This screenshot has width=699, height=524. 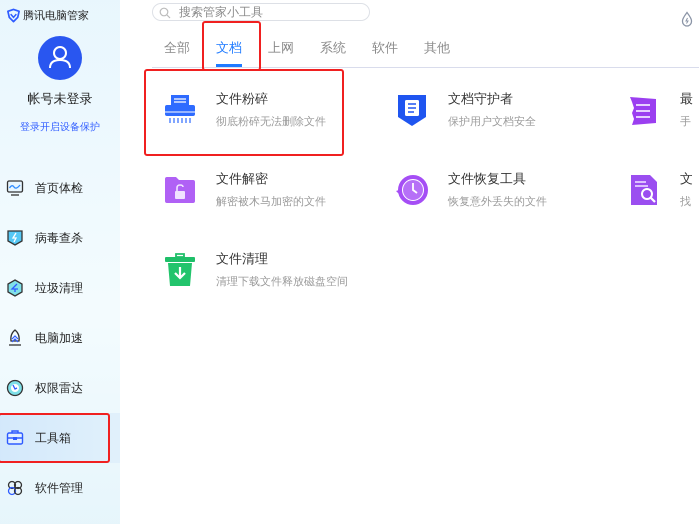 What do you see at coordinates (60, 488) in the screenshot?
I see `nav-item: 软件管理` at bounding box center [60, 488].